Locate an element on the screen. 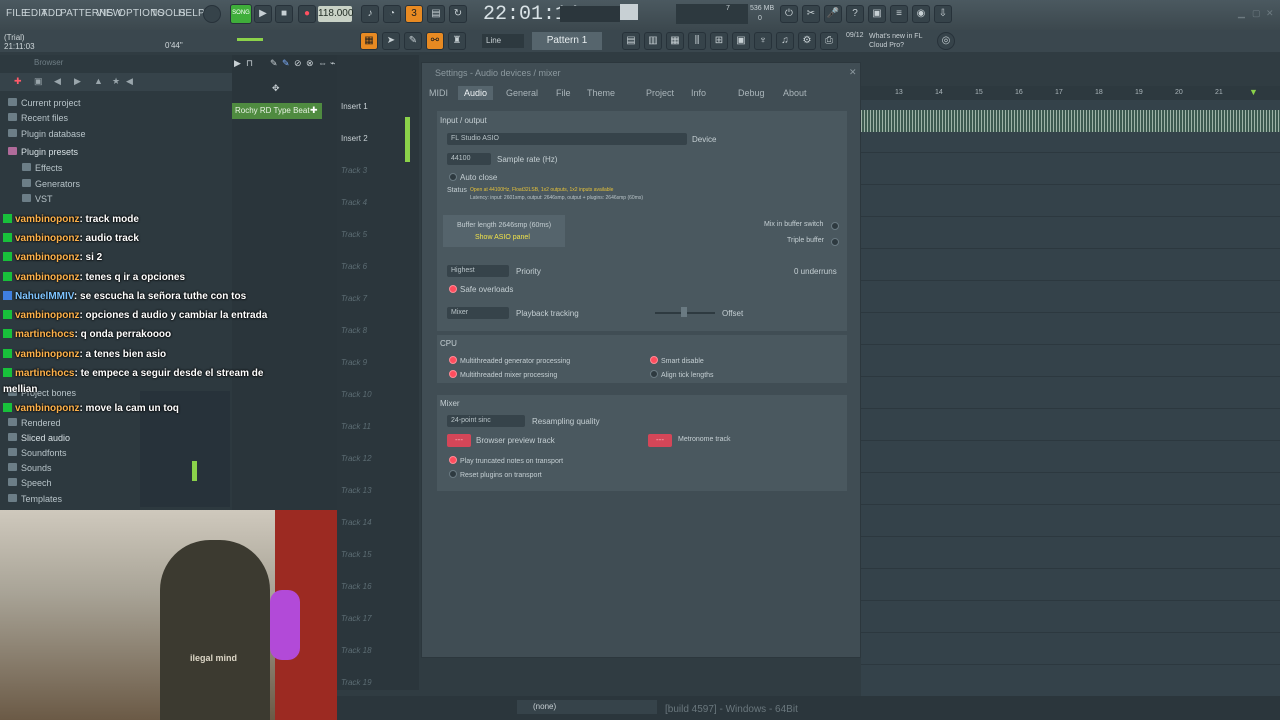 Image resolution: width=1280 pixels, height=720 pixels. track-label: Track 11 is located at coordinates (356, 426).